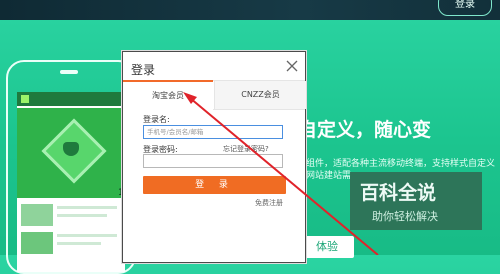 This screenshot has width=500, height=274. I want to click on hero-subtext-line: 组件，适配各种主流移动终端，支持样式自定义, so click(401, 164).